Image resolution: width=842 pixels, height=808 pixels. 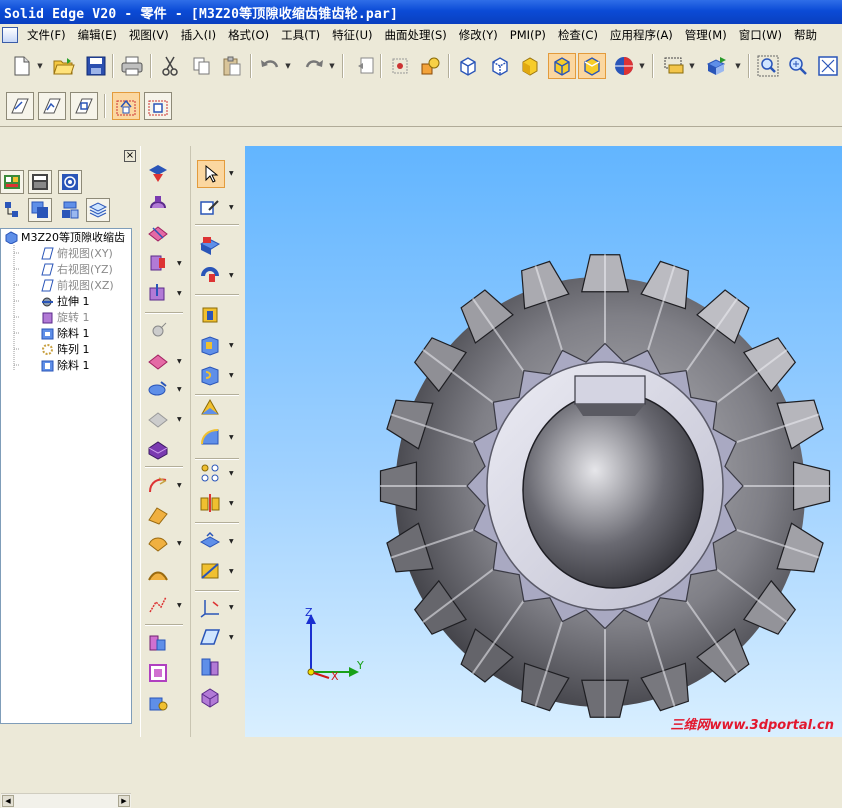 I want to click on extrude-curve-icon, so click(x=158, y=605).